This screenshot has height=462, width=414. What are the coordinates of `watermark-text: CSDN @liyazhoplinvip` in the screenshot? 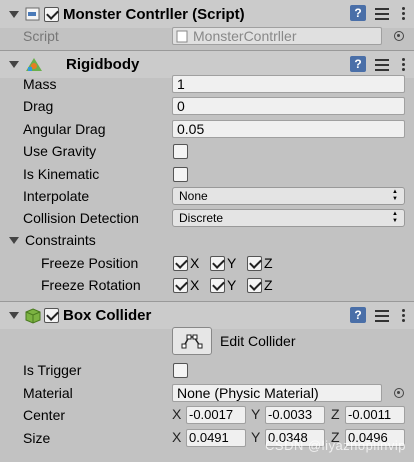 It's located at (335, 445).